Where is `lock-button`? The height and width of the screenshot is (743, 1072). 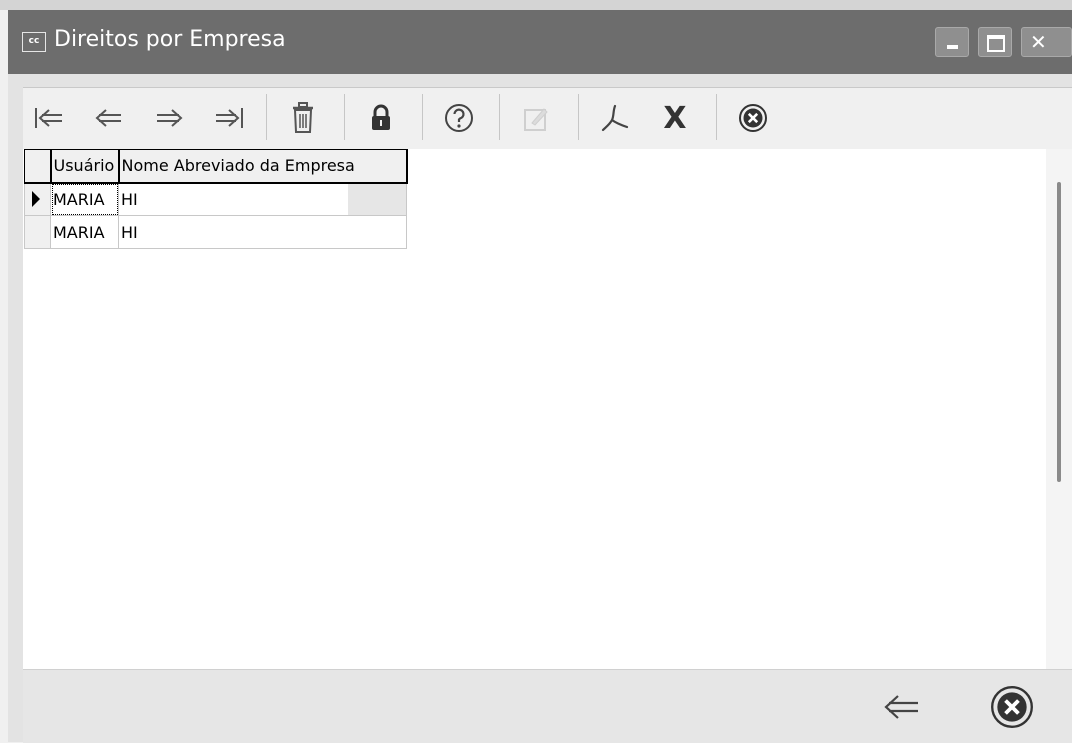 lock-button is located at coordinates (381, 118).